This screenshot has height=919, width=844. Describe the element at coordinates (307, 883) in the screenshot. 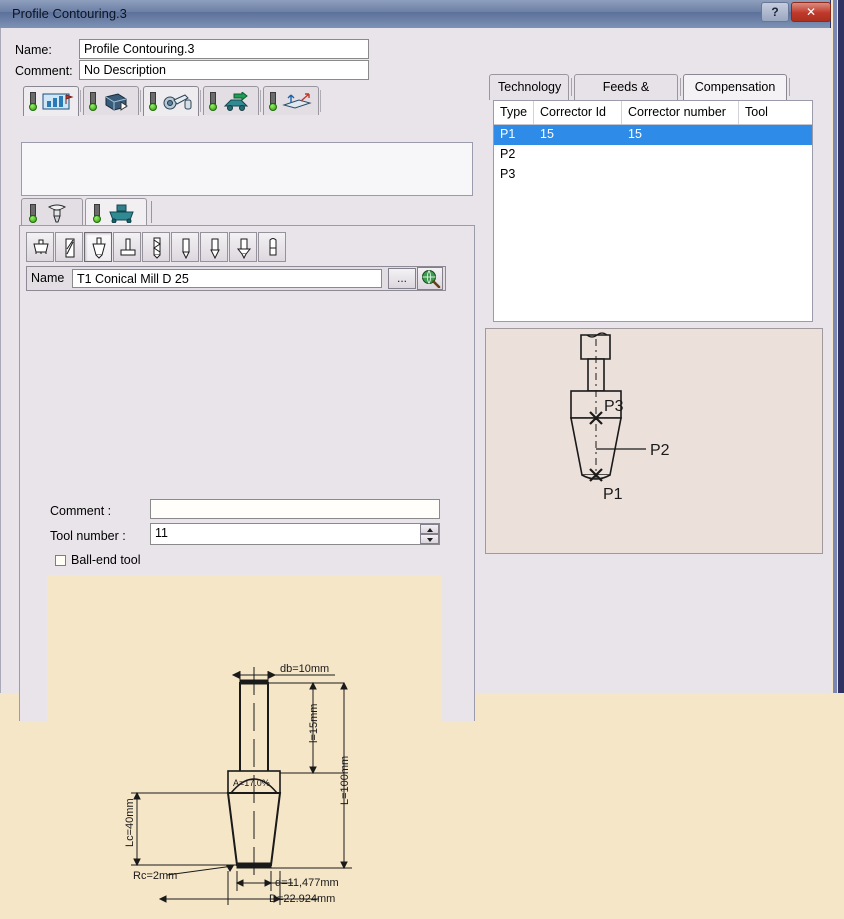

I see `dim-d: d=11,477mm` at that location.